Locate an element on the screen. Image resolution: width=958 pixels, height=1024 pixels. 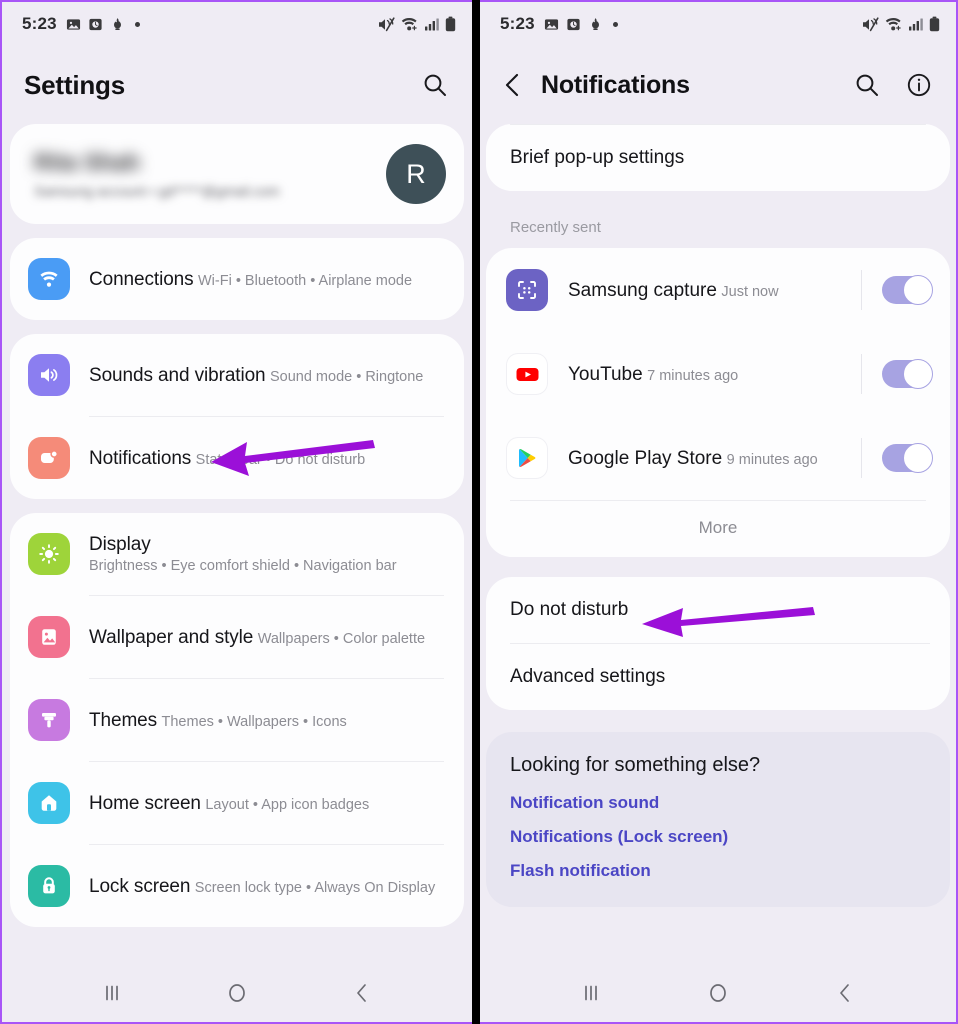
sidebar-item-themes: Themes Themes • Wallpapers • Icons is located at coordinates (237, 720).